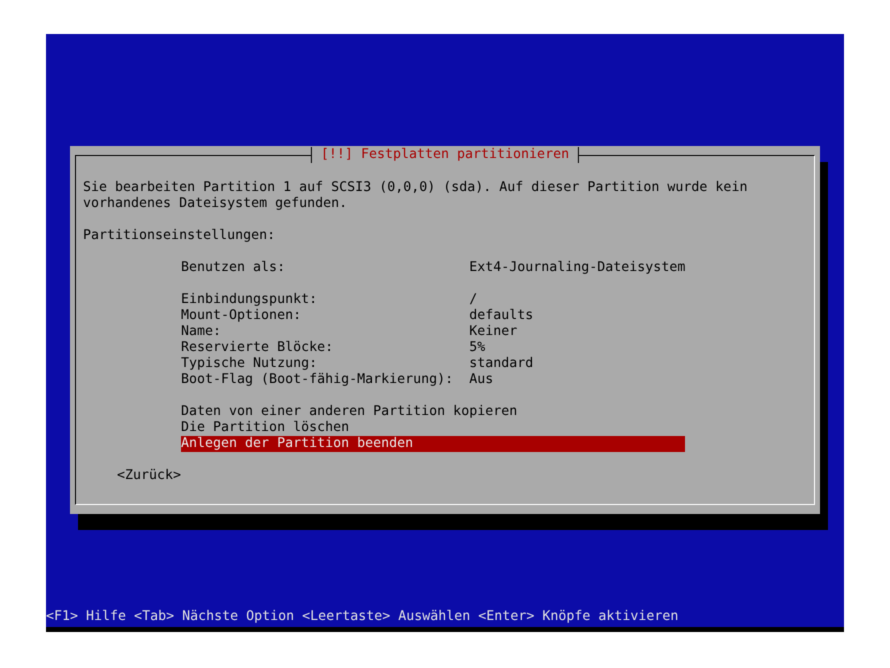 Image resolution: width=890 pixels, height=668 pixels. I want to click on menu-item: Typische Nutzung: standard, so click(433, 364).